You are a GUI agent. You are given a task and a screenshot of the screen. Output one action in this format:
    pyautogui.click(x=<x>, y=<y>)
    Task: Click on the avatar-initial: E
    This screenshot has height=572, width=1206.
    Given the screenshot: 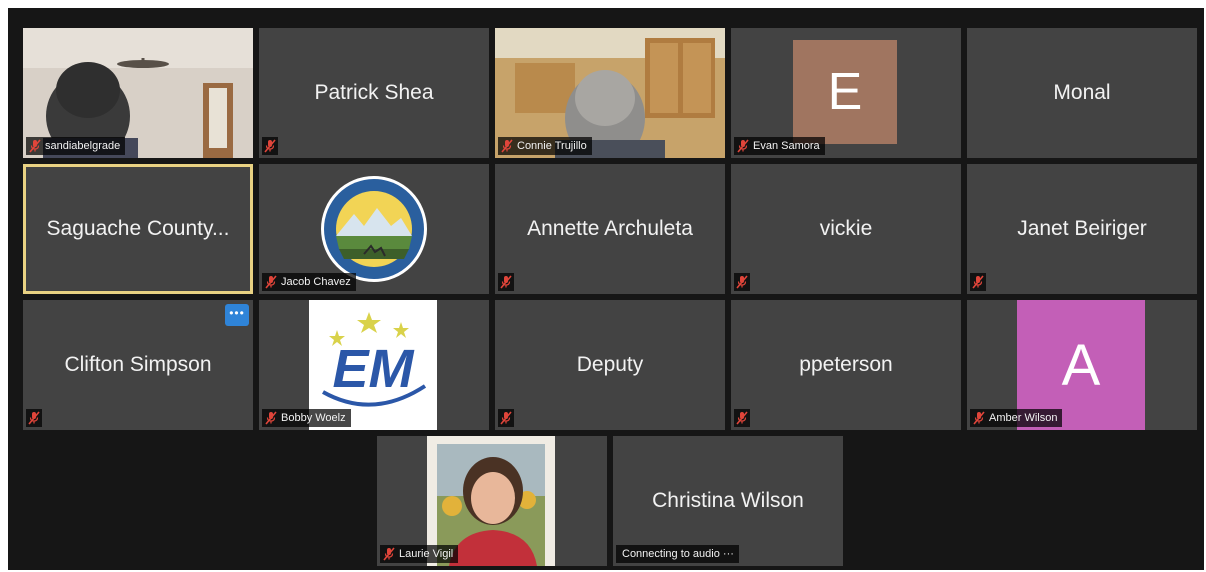 What is the action you would take?
    pyautogui.click(x=845, y=92)
    